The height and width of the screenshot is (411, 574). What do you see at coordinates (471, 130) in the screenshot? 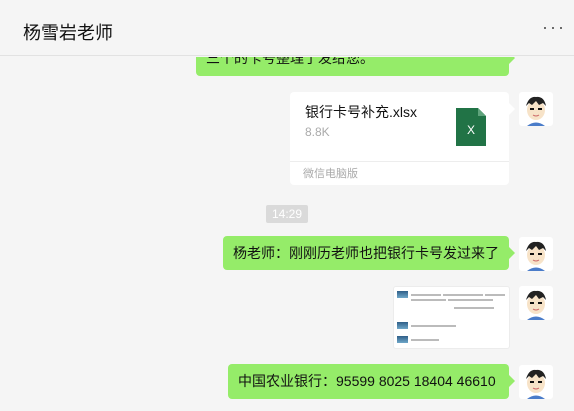
I see `excel-file-letter: X` at bounding box center [471, 130].